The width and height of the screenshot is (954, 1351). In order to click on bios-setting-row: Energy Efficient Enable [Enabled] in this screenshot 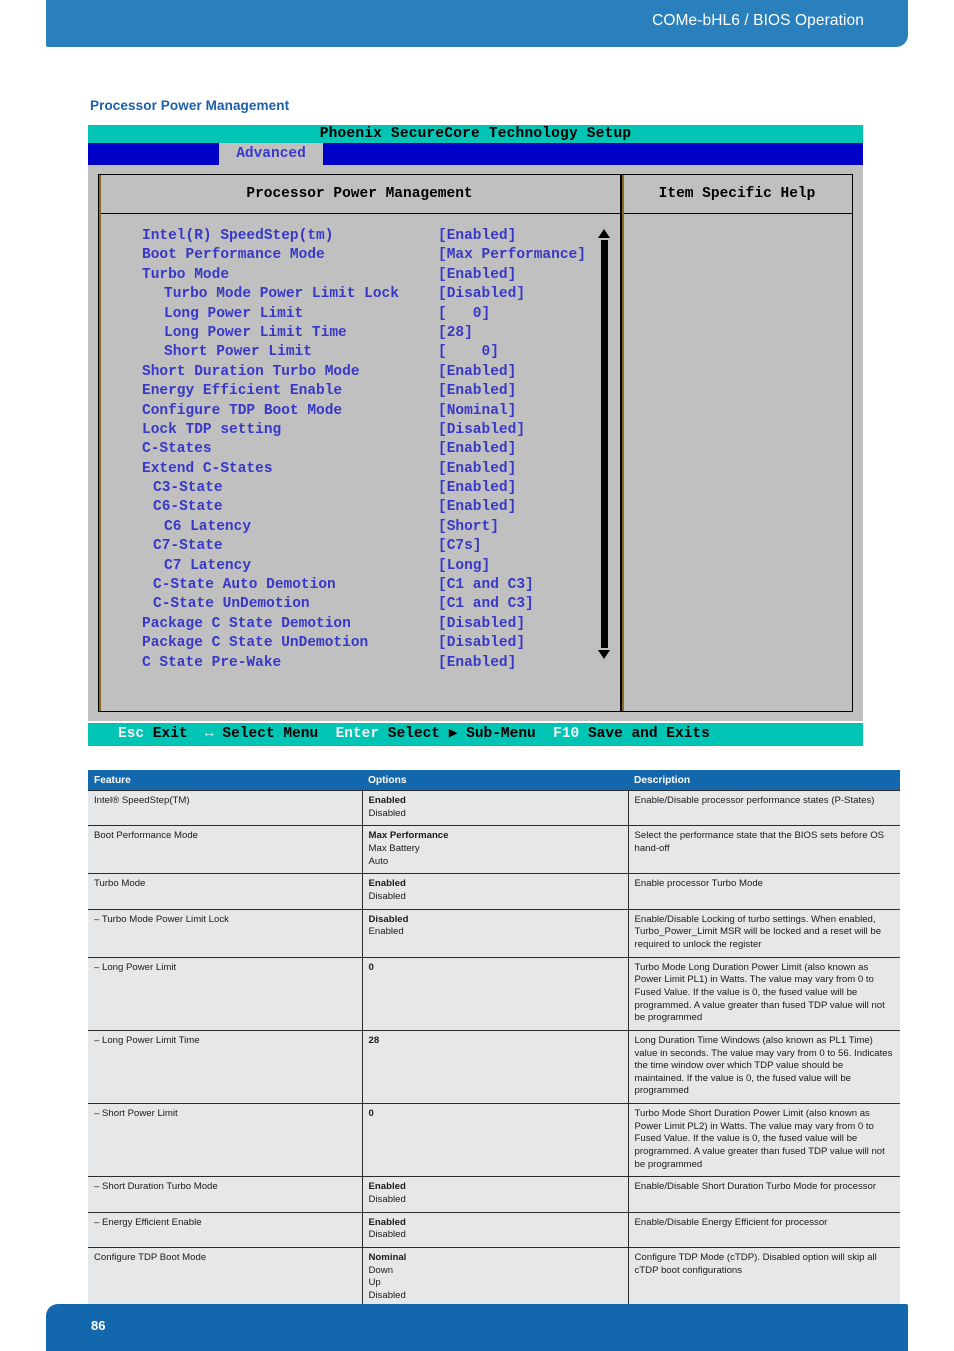, I will do `click(359, 391)`.